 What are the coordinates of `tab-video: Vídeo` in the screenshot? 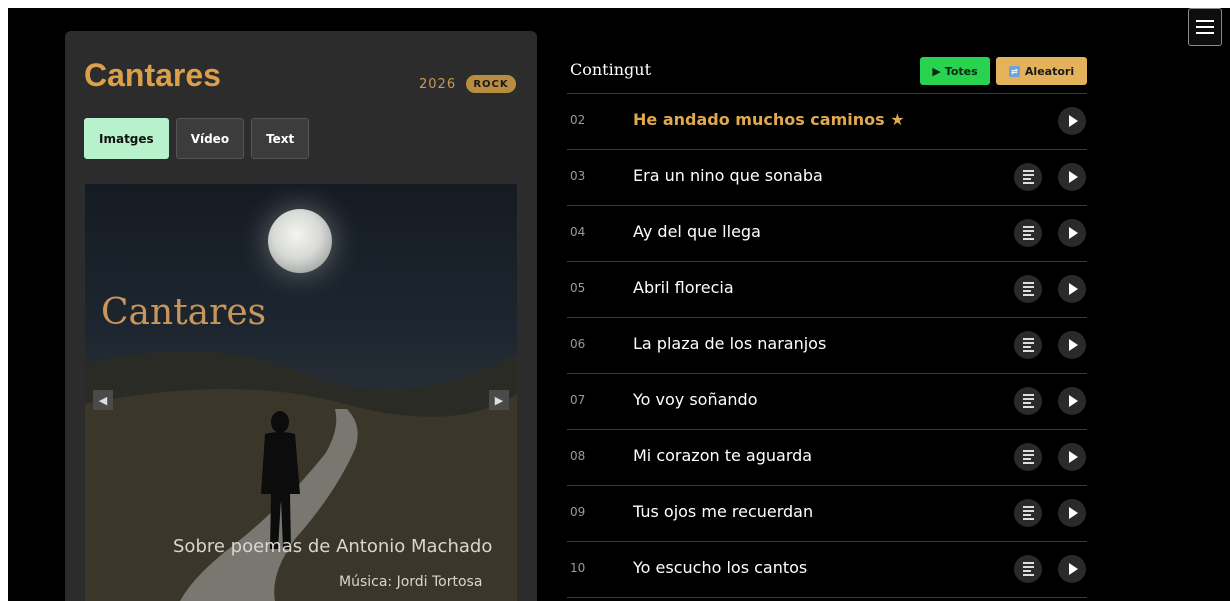 It's located at (210, 138).